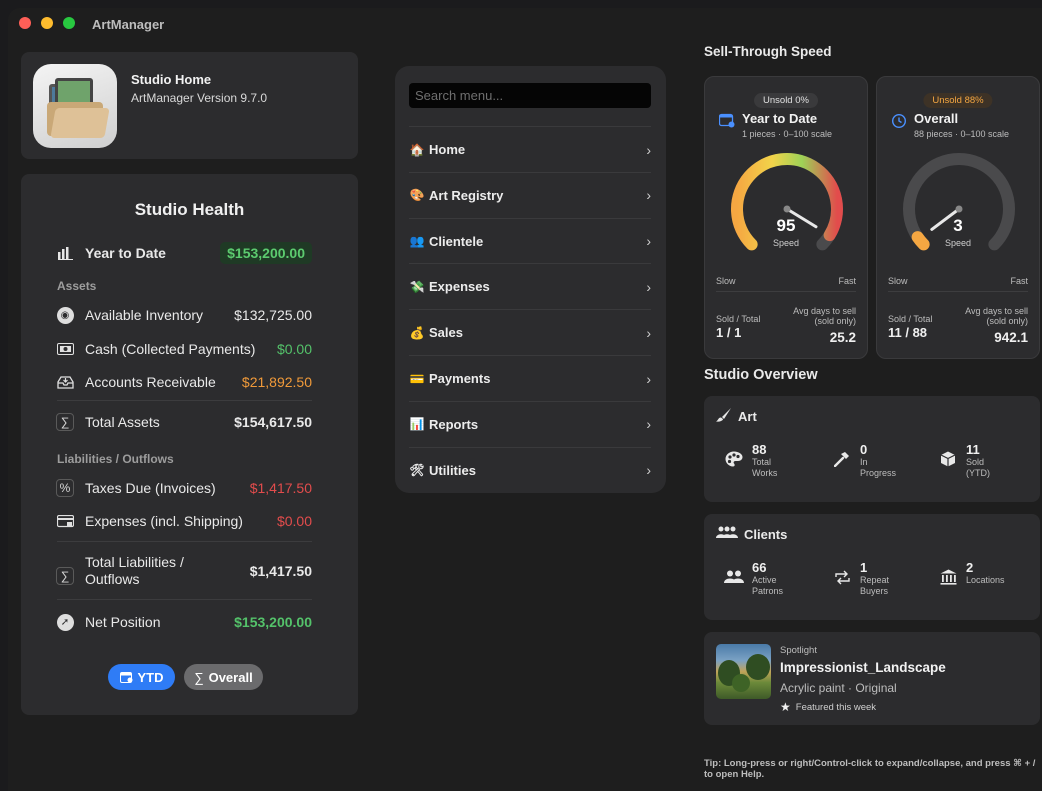 The image size is (1042, 791). What do you see at coordinates (69, 23) in the screenshot?
I see `zoom-window-button` at bounding box center [69, 23].